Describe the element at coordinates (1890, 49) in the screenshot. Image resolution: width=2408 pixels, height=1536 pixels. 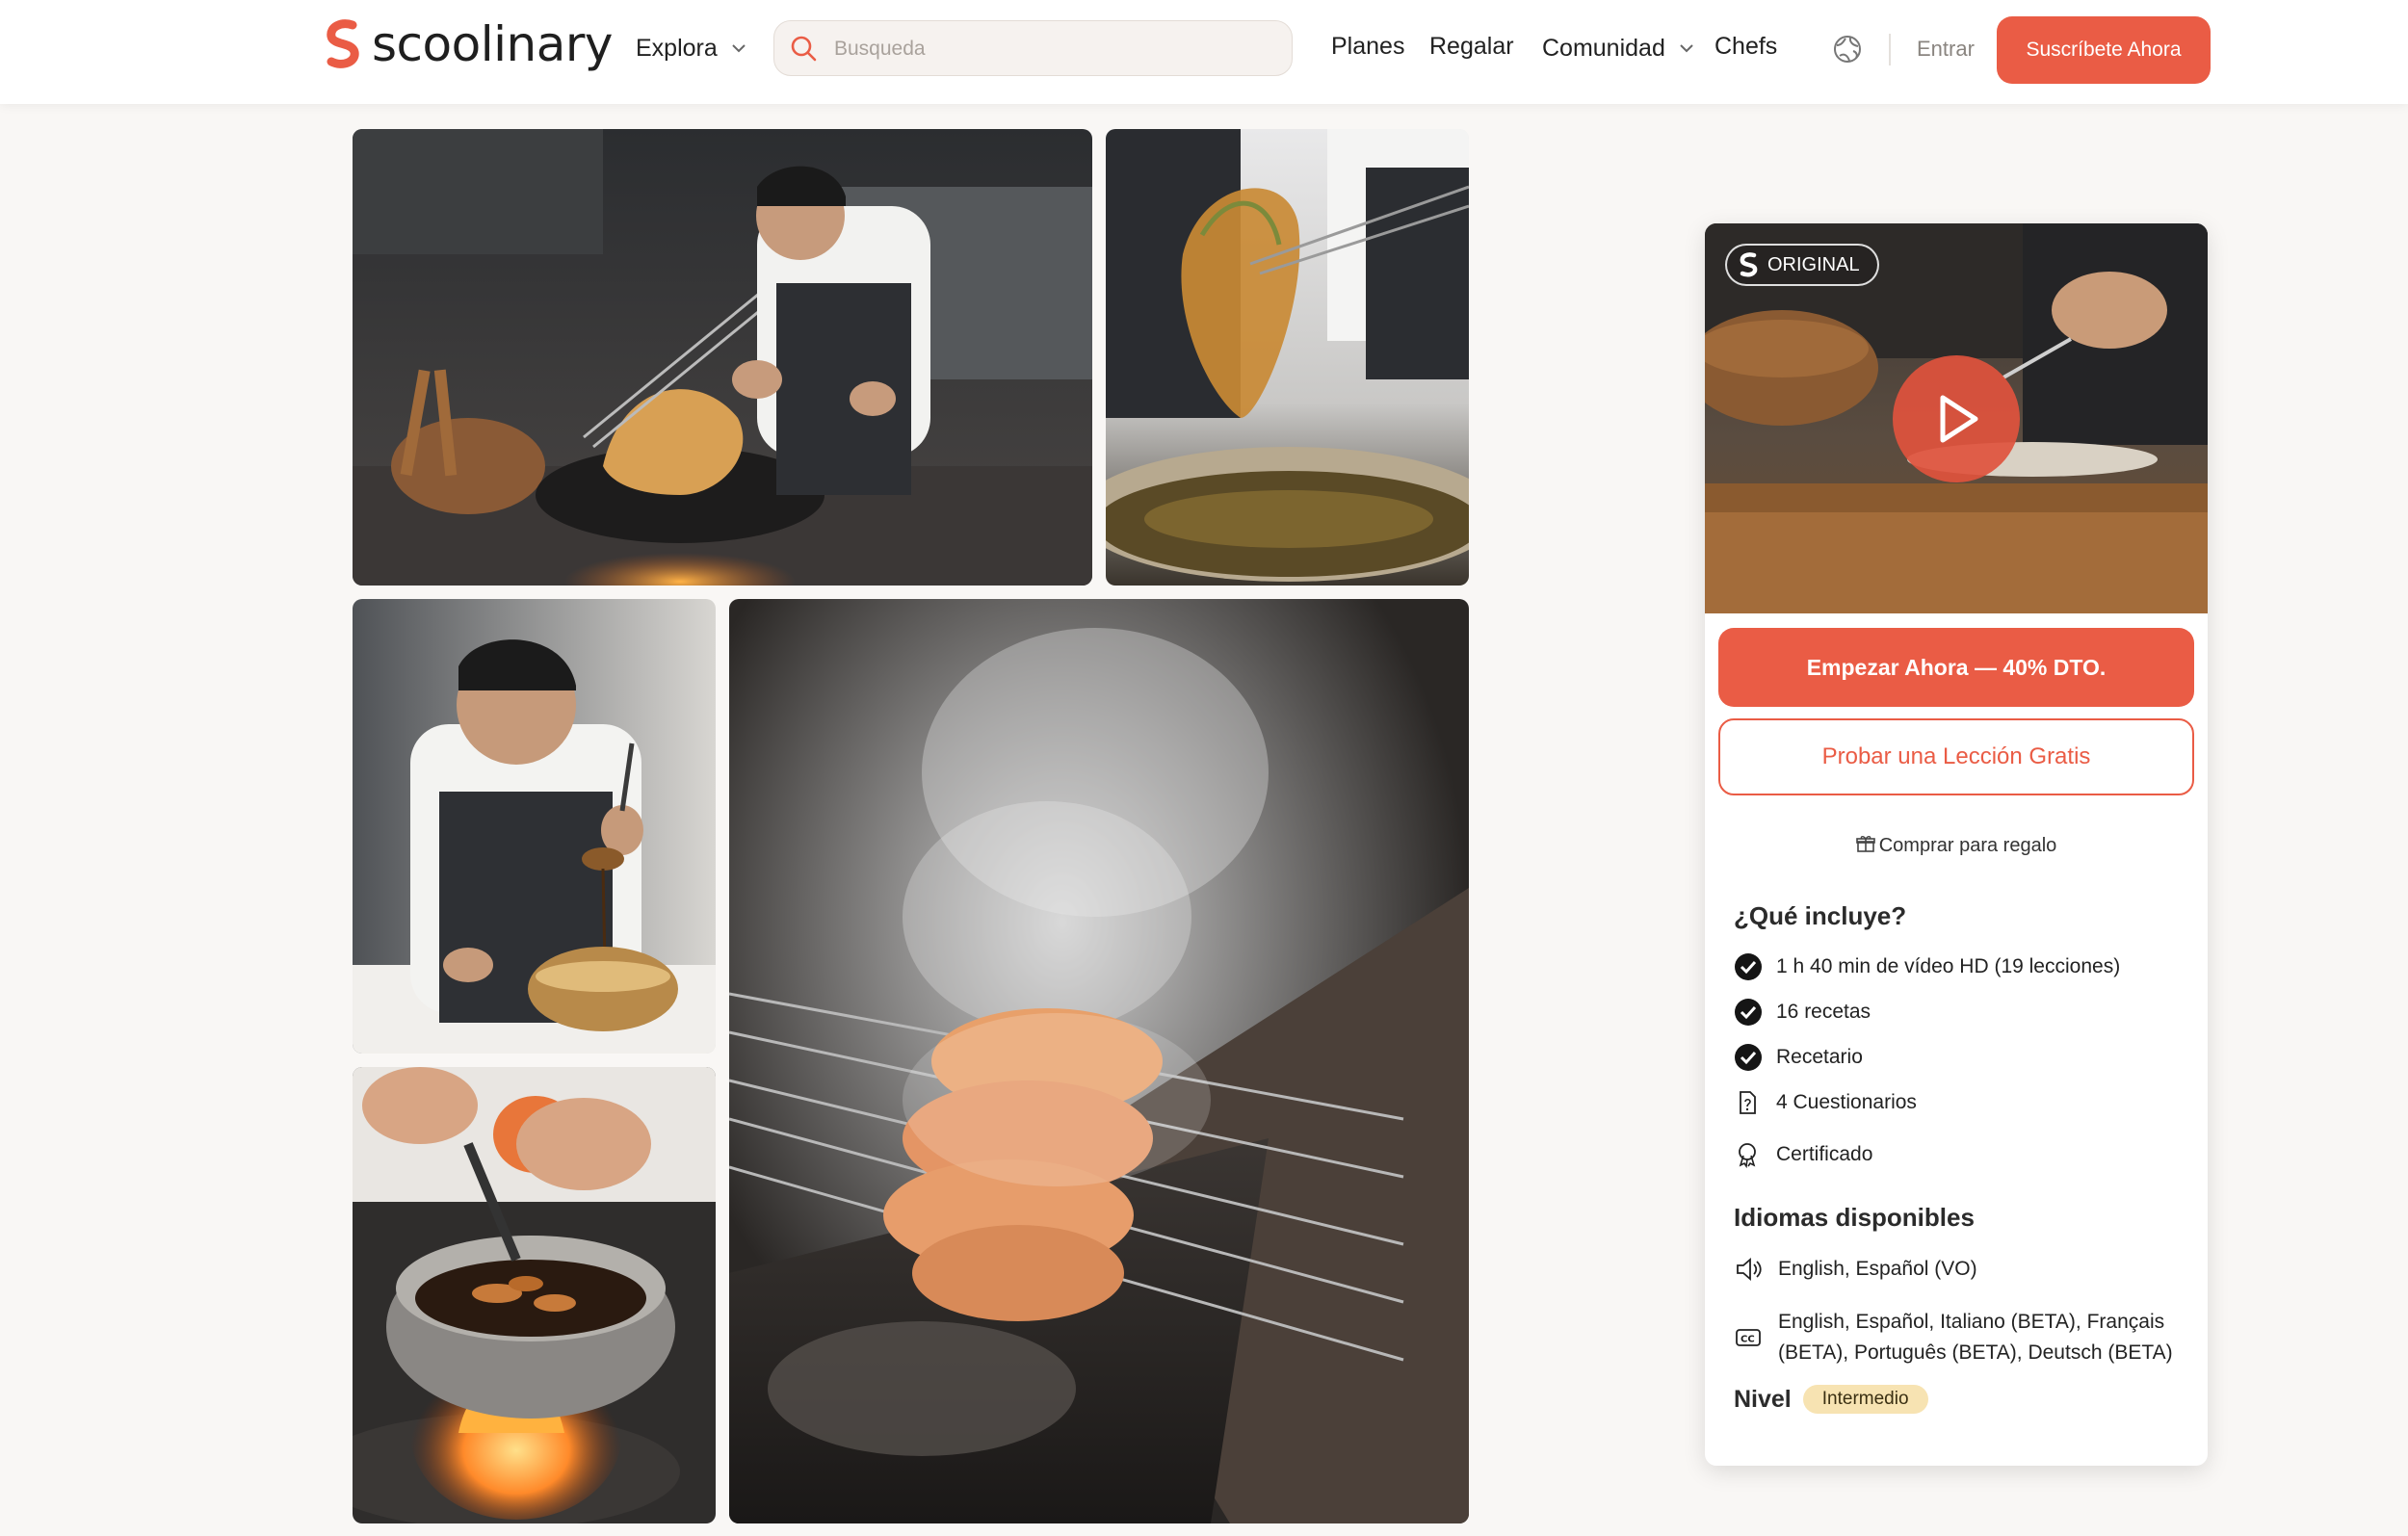
I see `header-divider` at that location.